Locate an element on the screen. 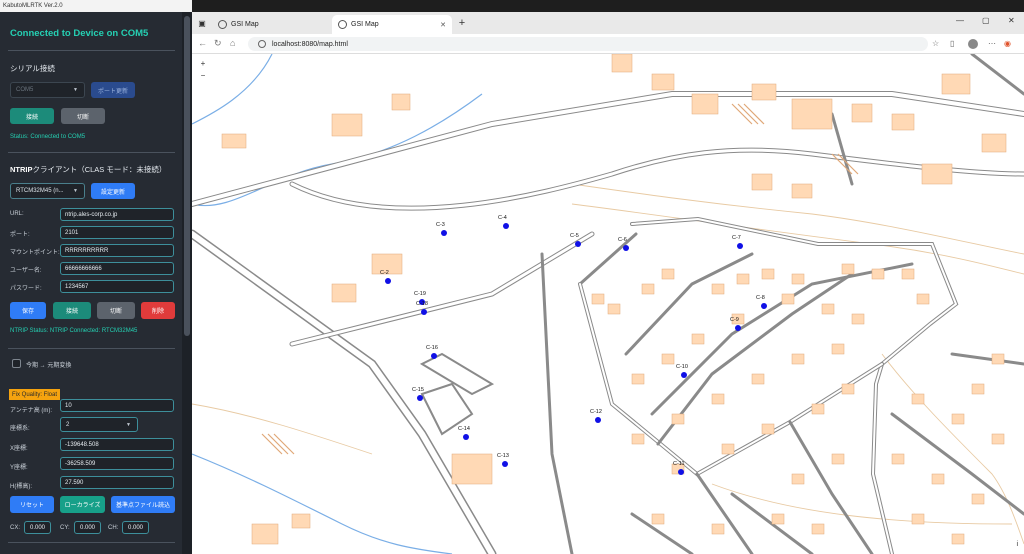 The image size is (1024, 554). height-label: H(標高): is located at coordinates (21, 487).